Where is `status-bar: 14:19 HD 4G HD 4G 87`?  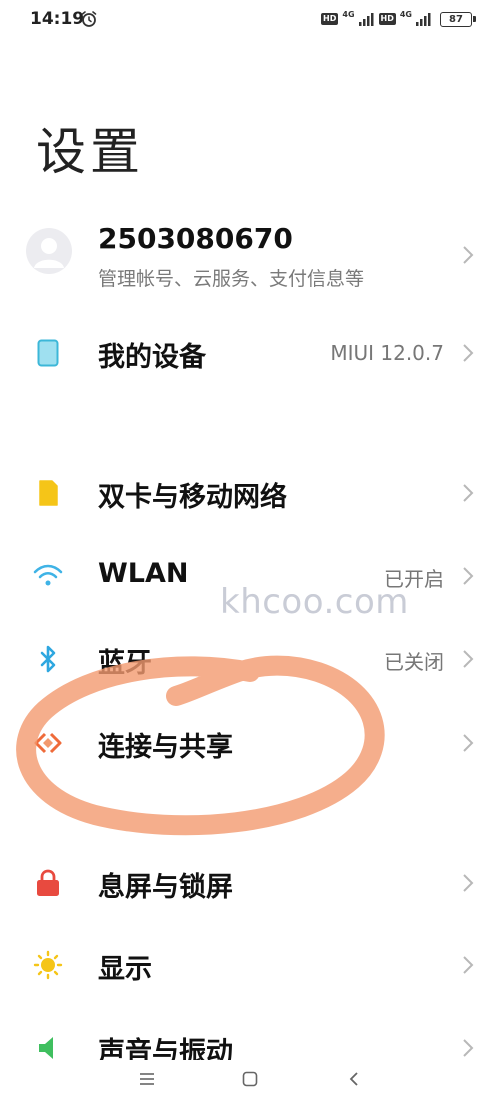
status-bar: 14:19 HD 4G HD 4G 87 is located at coordinates (250, 20).